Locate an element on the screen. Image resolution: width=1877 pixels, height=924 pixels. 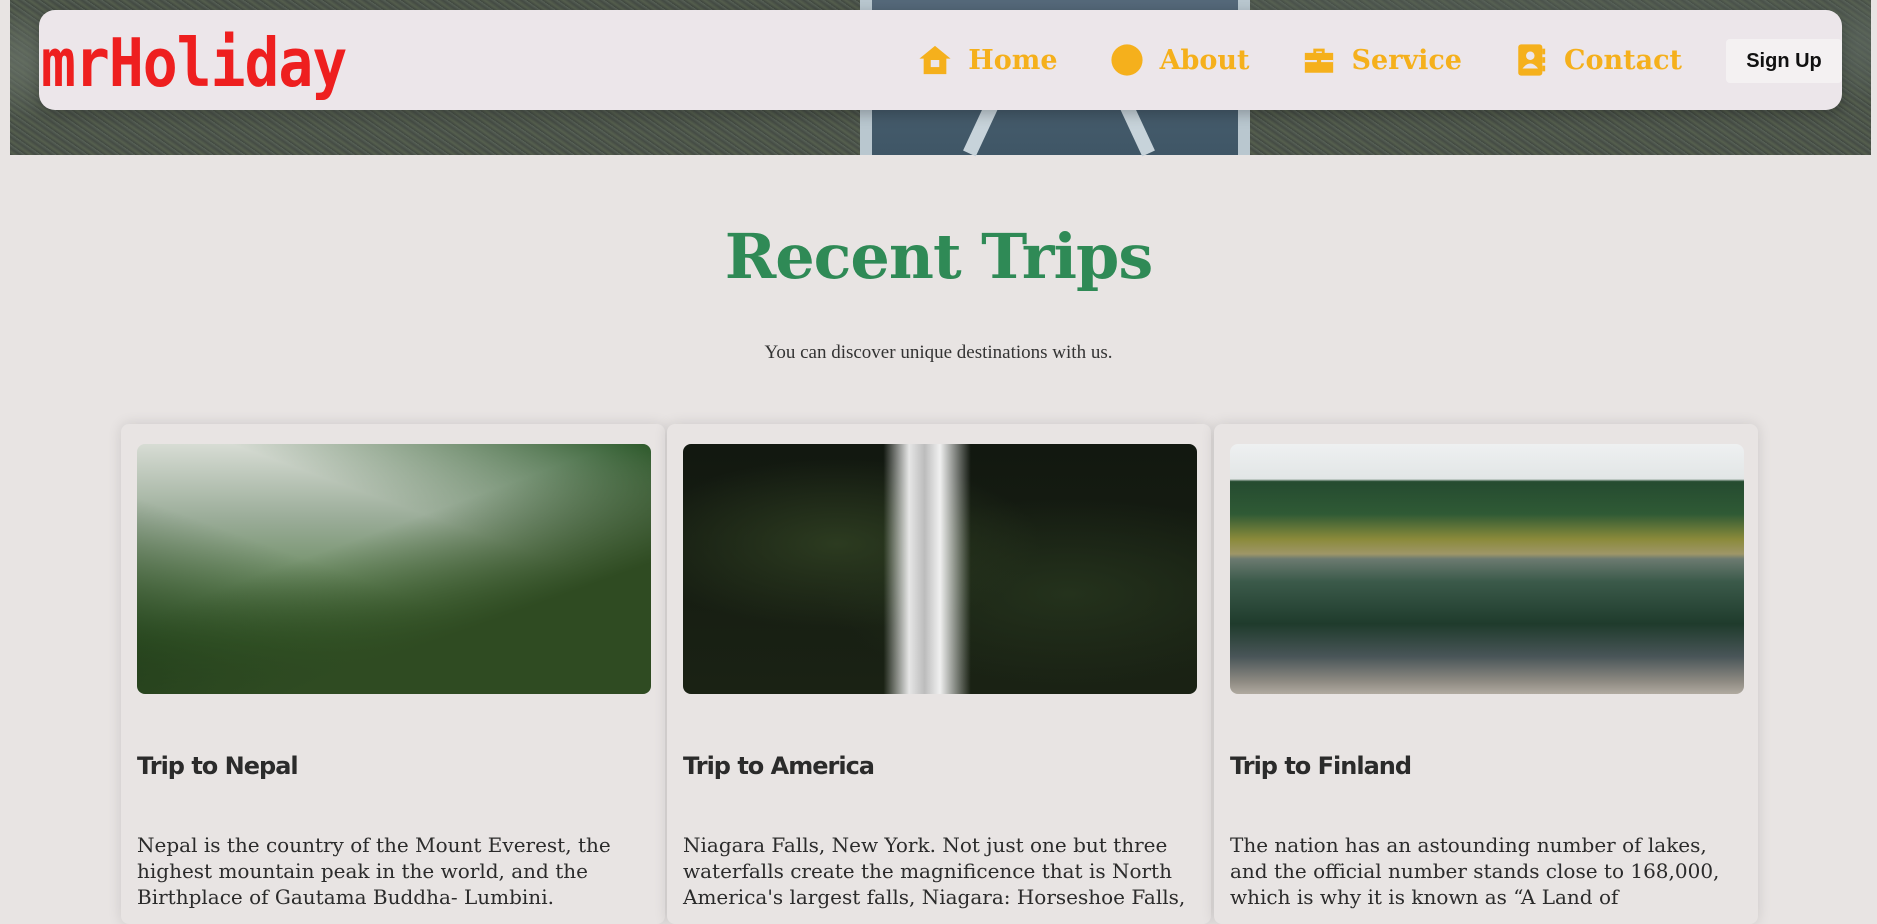
nepal-mountains-image is located at coordinates (394, 569).